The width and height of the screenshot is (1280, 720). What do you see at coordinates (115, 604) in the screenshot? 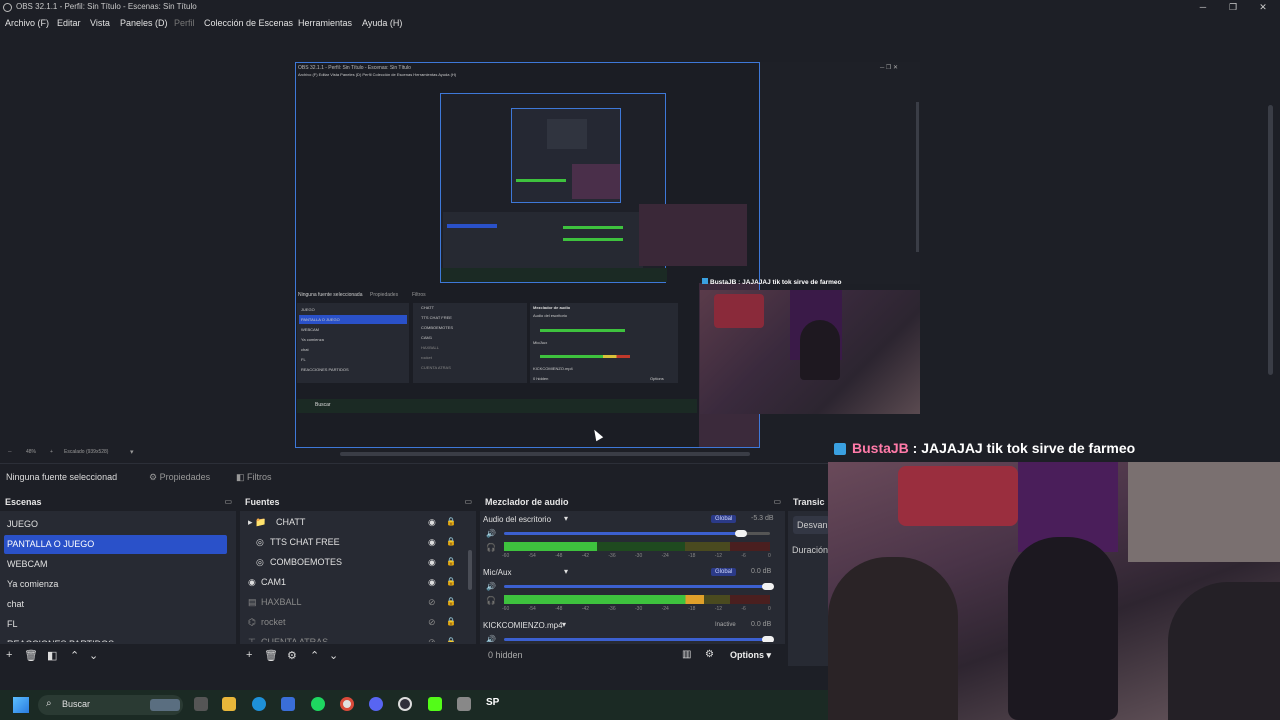
I see `scene-item: chat` at bounding box center [115, 604].